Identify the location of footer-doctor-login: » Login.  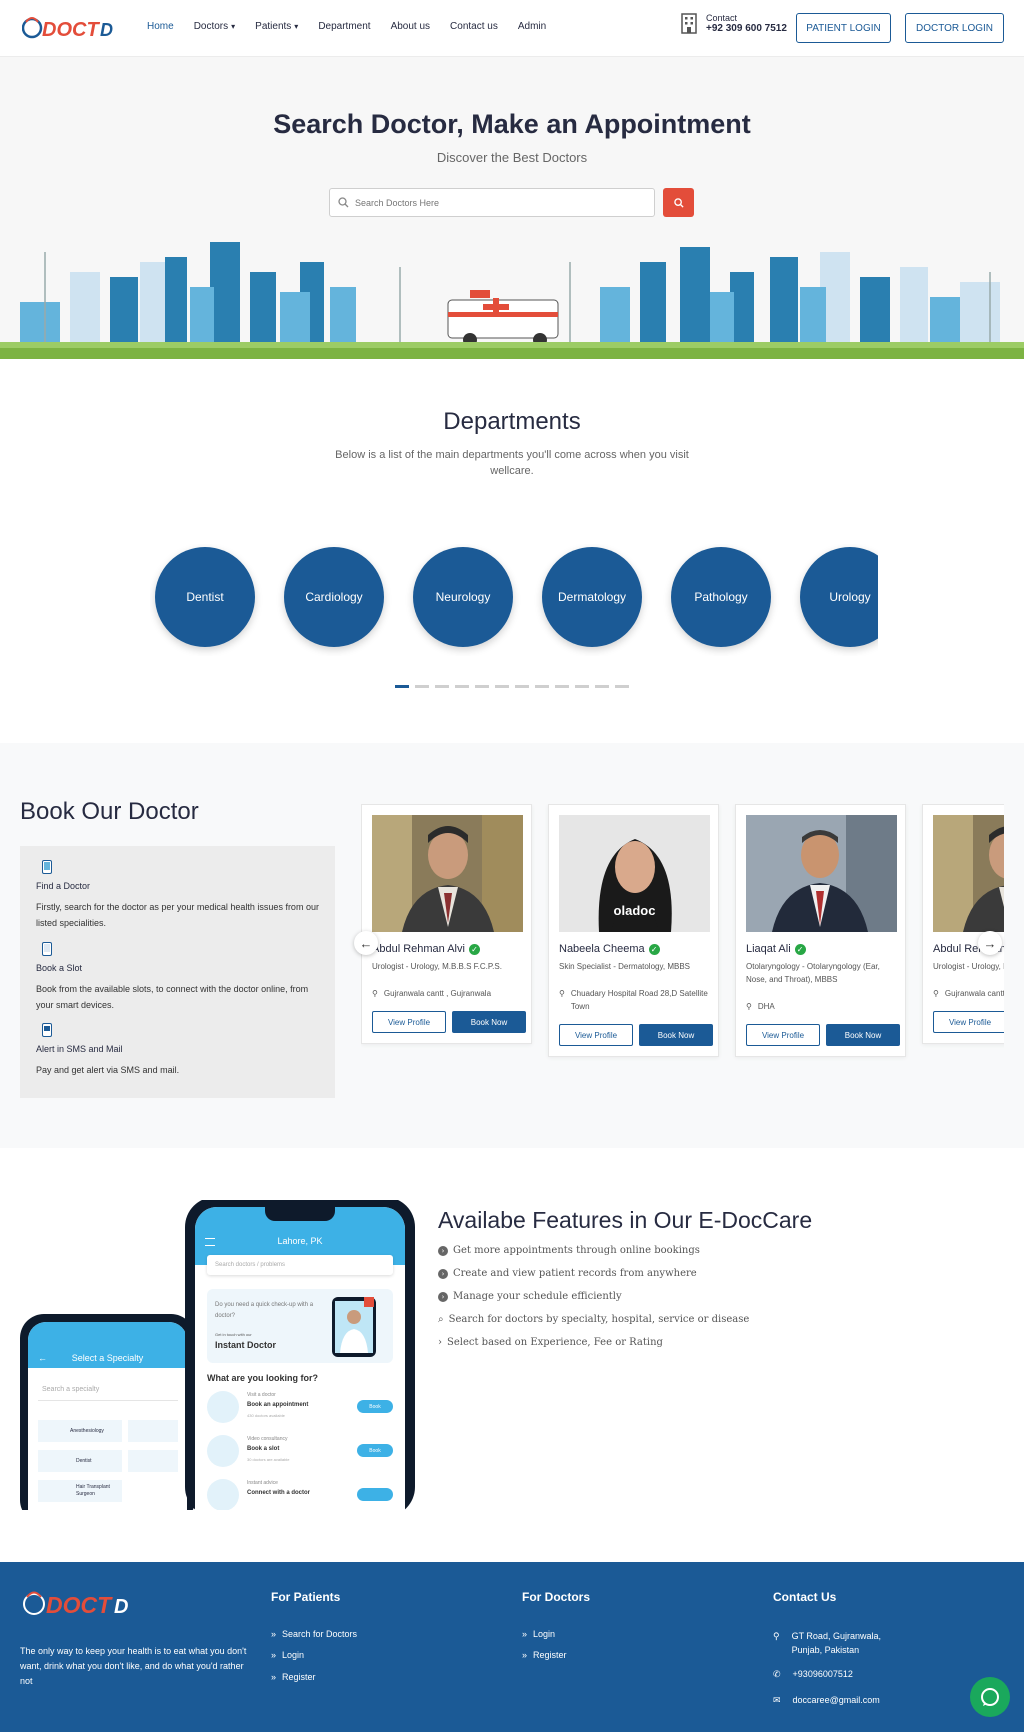
(538, 1634).